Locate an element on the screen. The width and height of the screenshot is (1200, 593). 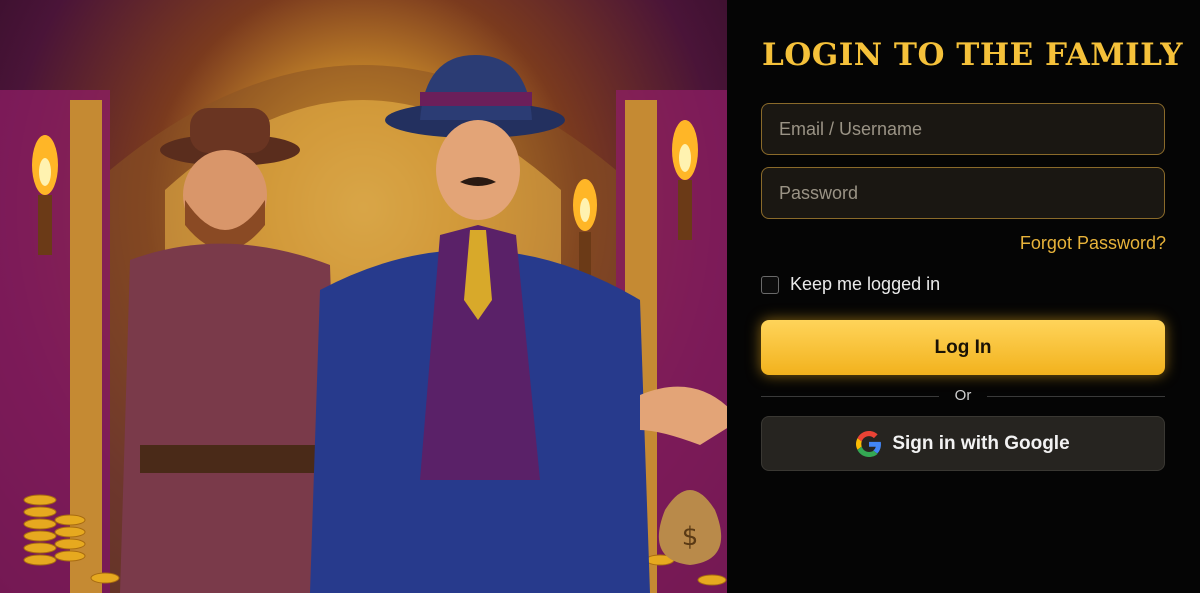
page-title: LOGIN TO THE FAMILY is located at coordinates (973, 55).